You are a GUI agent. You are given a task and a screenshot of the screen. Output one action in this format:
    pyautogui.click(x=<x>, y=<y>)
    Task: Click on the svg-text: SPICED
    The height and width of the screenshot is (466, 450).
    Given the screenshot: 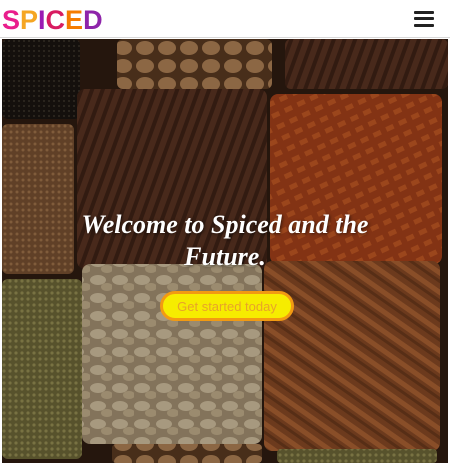 What is the action you would take?
    pyautogui.click(x=52, y=19)
    